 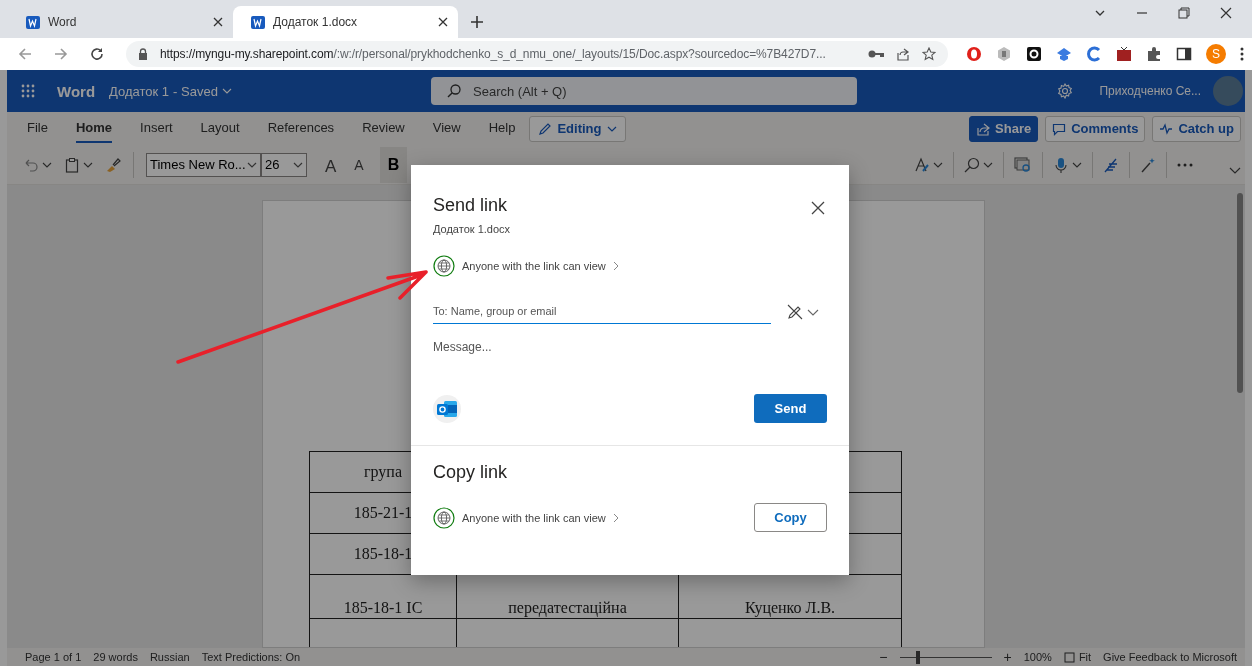 I want to click on zoom-in-button: +, so click(x=1007, y=657).